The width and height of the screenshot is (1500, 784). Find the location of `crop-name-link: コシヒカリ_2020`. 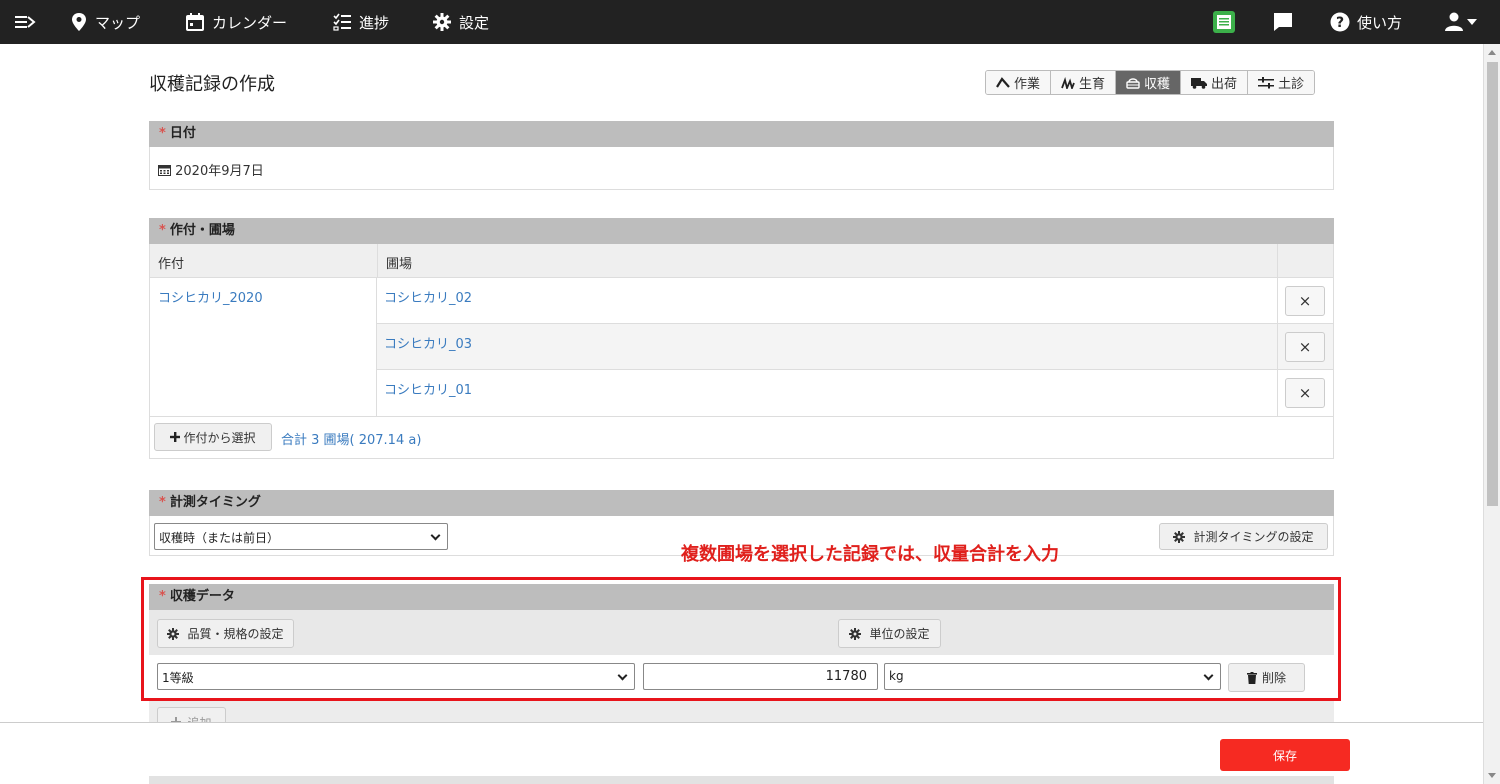

crop-name-link: コシヒカリ_2020 is located at coordinates (263, 347).